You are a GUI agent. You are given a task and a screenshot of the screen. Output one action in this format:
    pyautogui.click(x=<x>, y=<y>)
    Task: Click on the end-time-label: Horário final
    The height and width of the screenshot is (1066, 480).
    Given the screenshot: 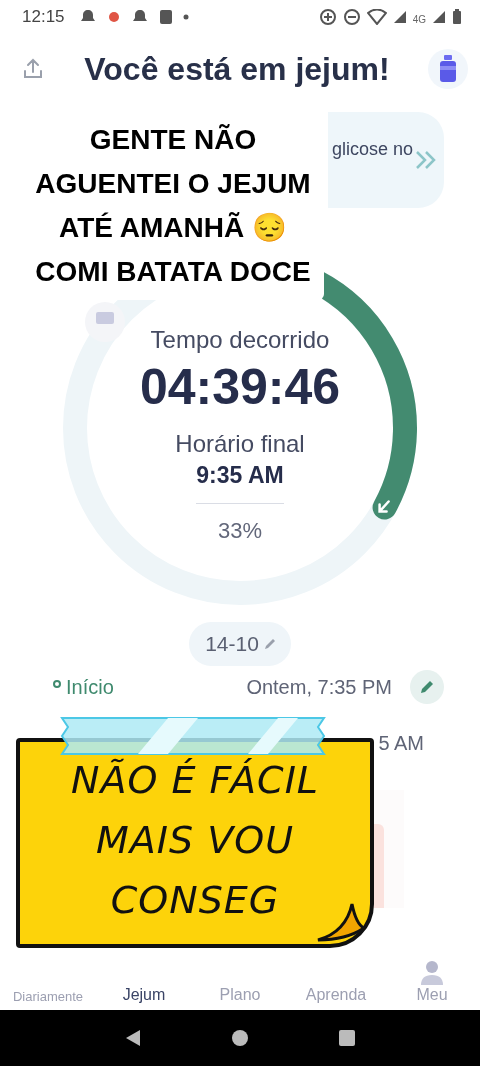 What is the action you would take?
    pyautogui.click(x=240, y=444)
    